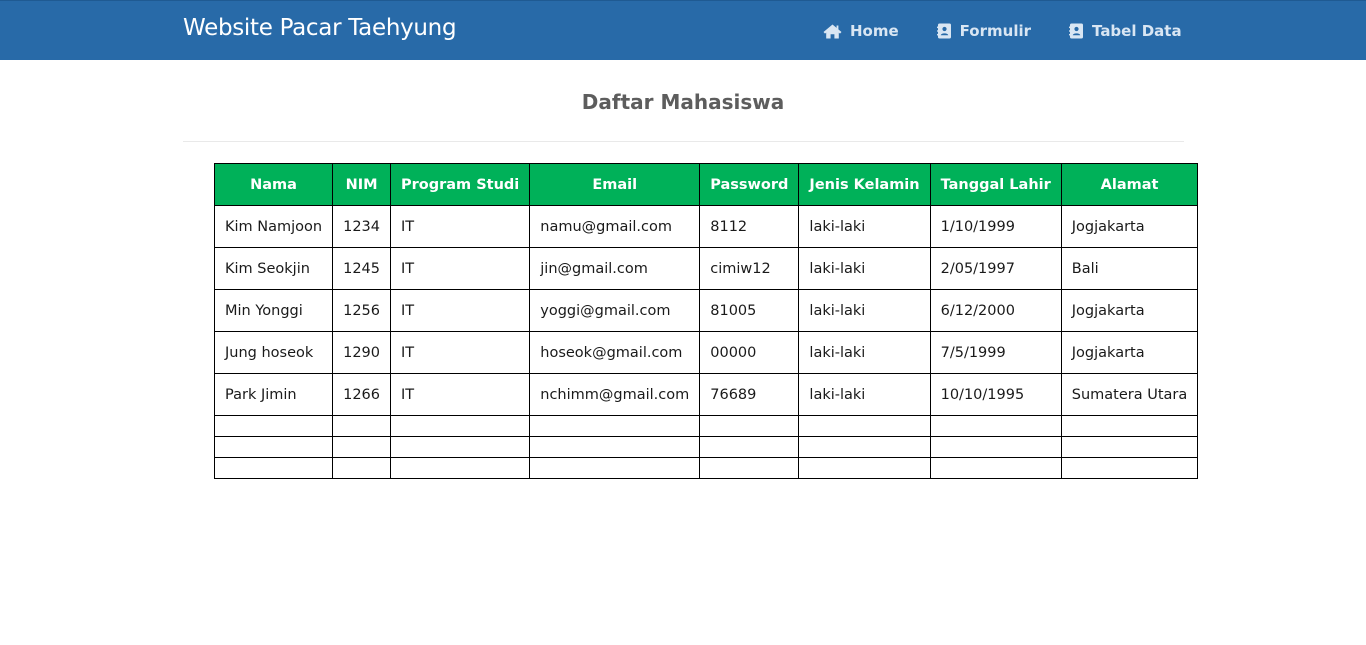  What do you see at coordinates (361, 184) in the screenshot?
I see `column-header-nim: NIM` at bounding box center [361, 184].